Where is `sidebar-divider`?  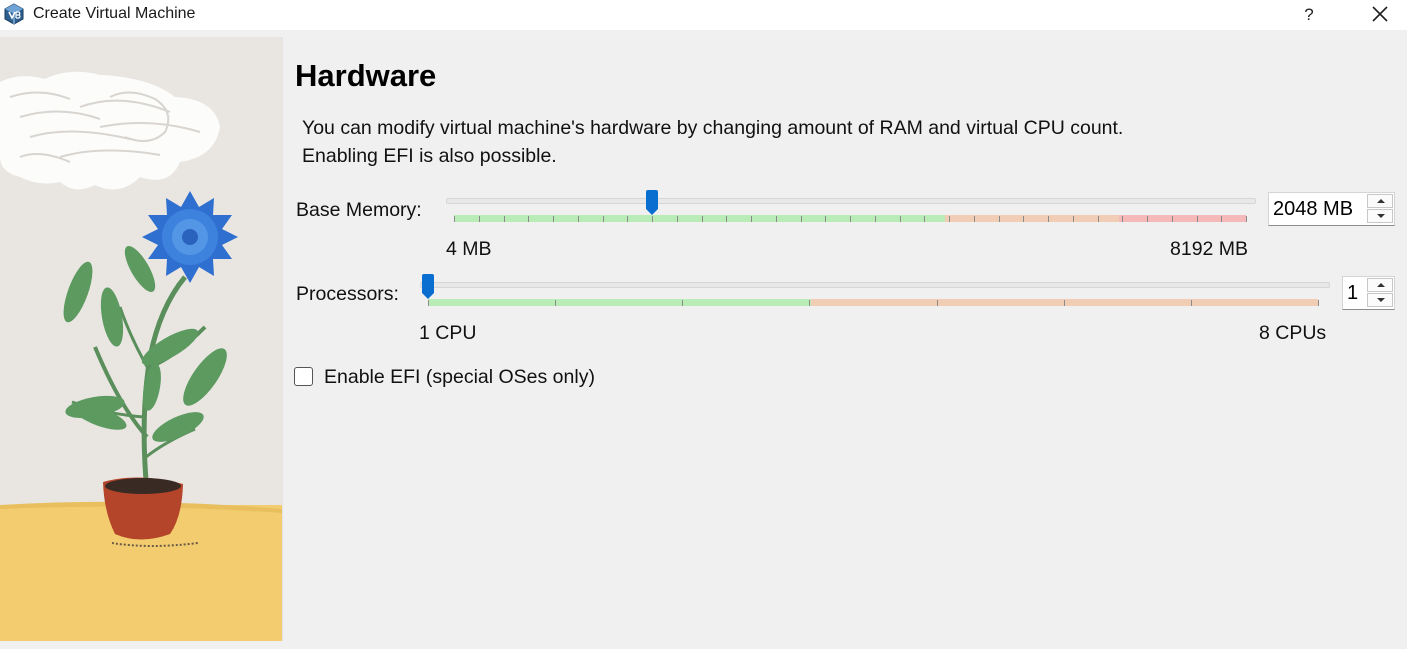
sidebar-divider is located at coordinates (282, 339).